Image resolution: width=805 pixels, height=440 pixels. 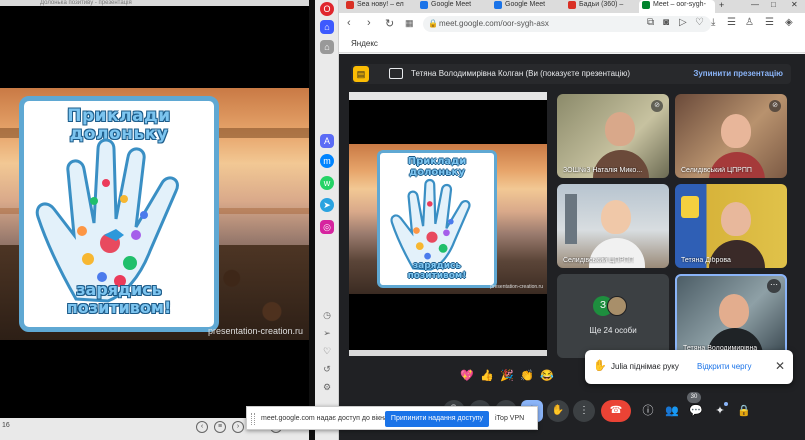 What do you see at coordinates (253, 419) in the screenshot?
I see `drag-handle-icon` at bounding box center [253, 419].